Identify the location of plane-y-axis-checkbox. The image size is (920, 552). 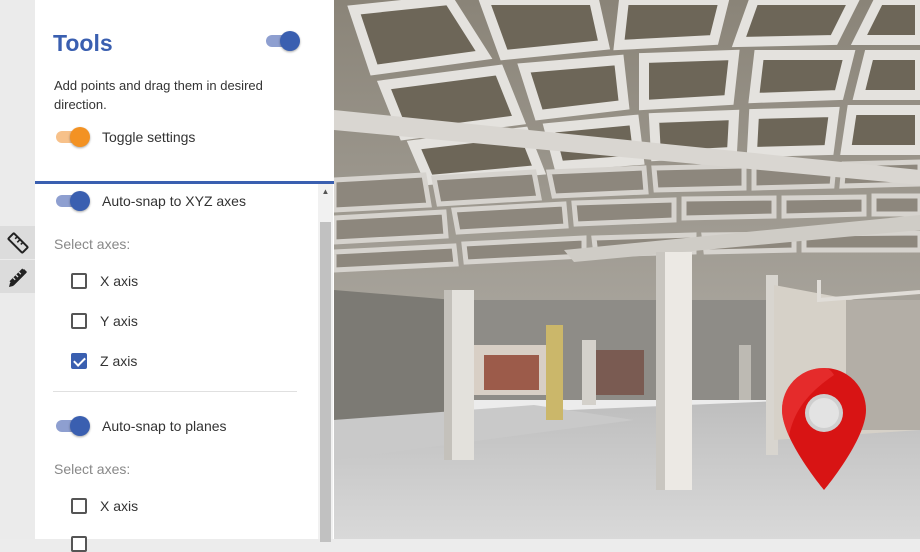
(79, 544).